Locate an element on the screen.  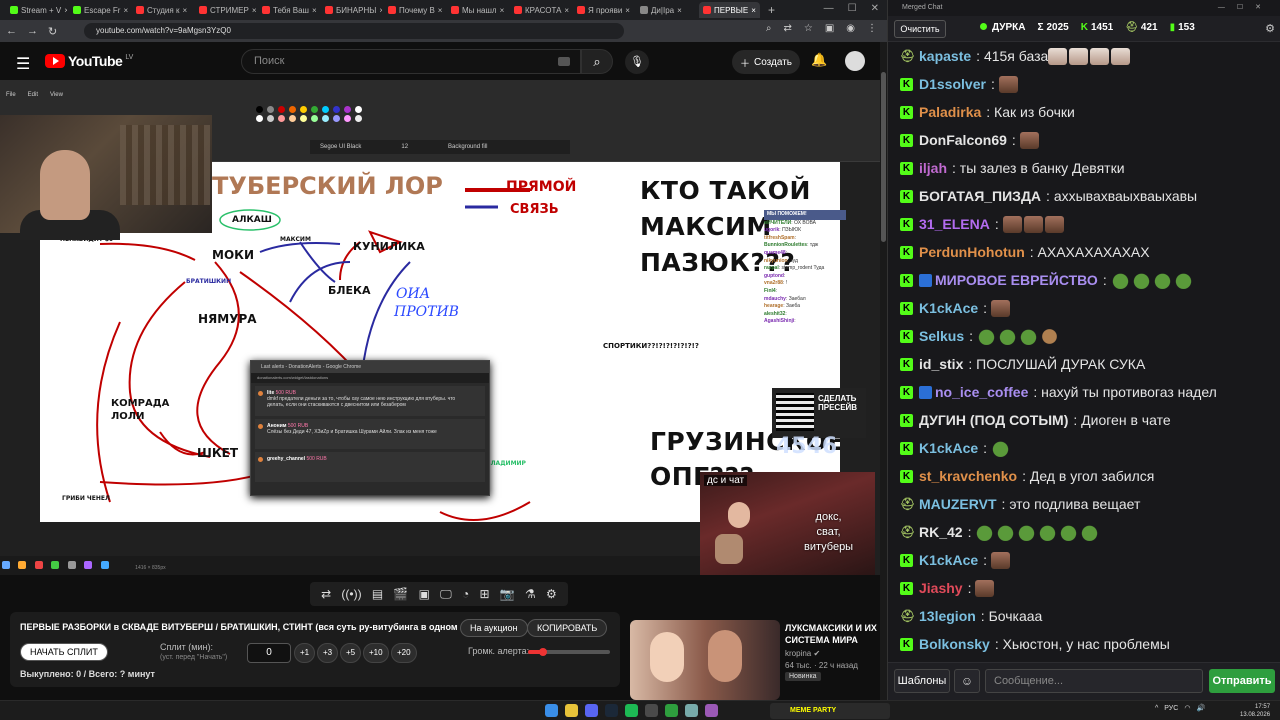
chat-username: ДУГИН (ПОД СОТЫМ) is located at coordinates (993, 420).